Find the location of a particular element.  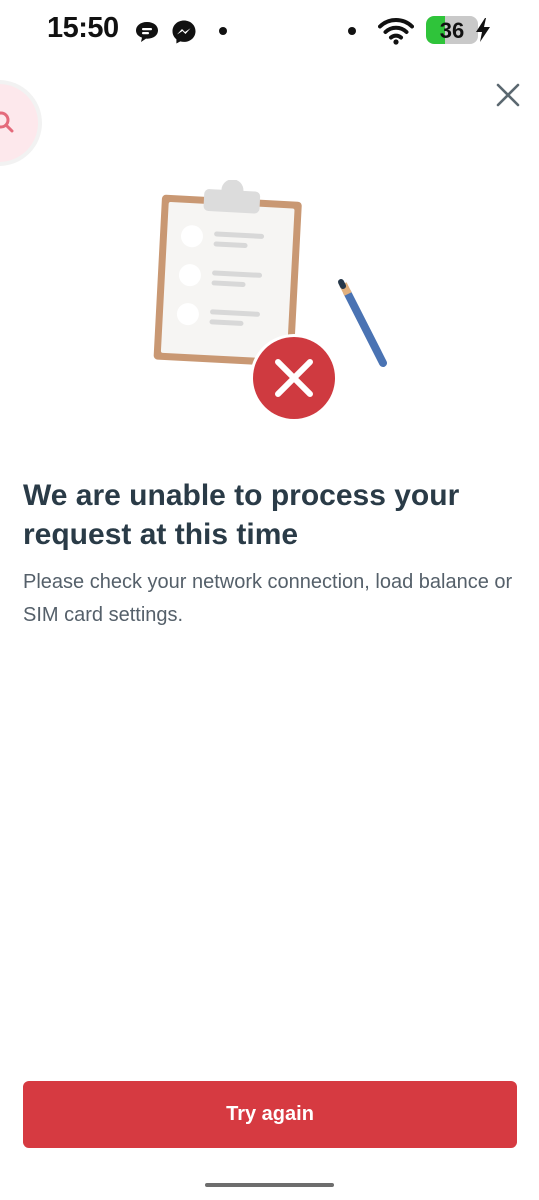

messenger-icon is located at coordinates (184, 32).